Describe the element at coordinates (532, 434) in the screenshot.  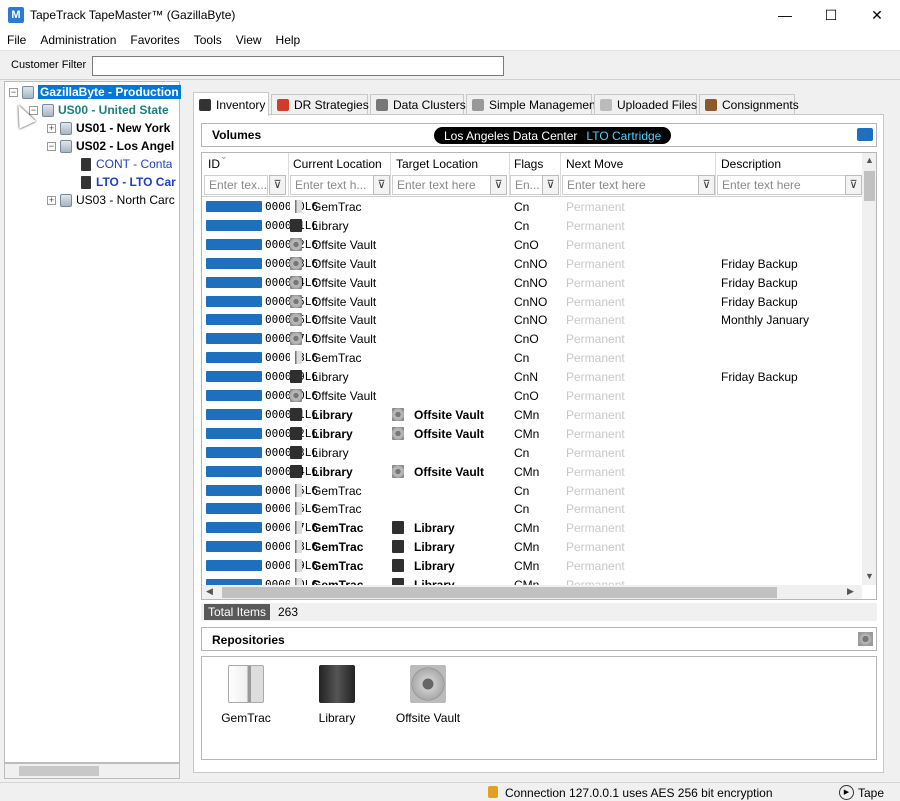
I see `table-row: 000012L6LibraryOffsite VaultCMnPermanent` at that location.